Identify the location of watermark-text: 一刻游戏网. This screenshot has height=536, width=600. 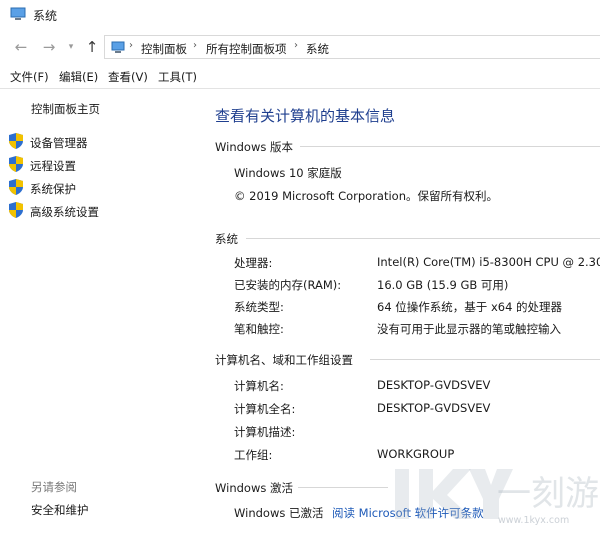
(548, 494).